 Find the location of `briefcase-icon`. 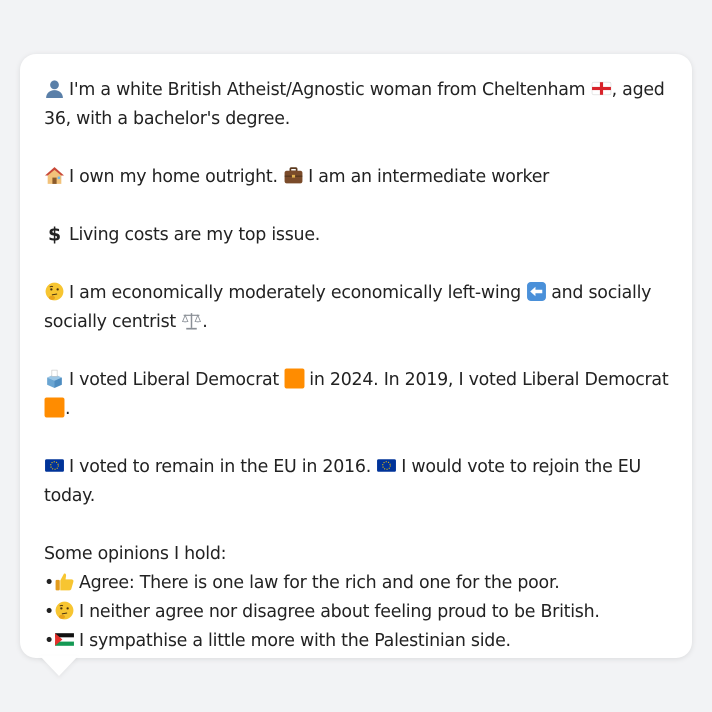

briefcase-icon is located at coordinates (293, 175).